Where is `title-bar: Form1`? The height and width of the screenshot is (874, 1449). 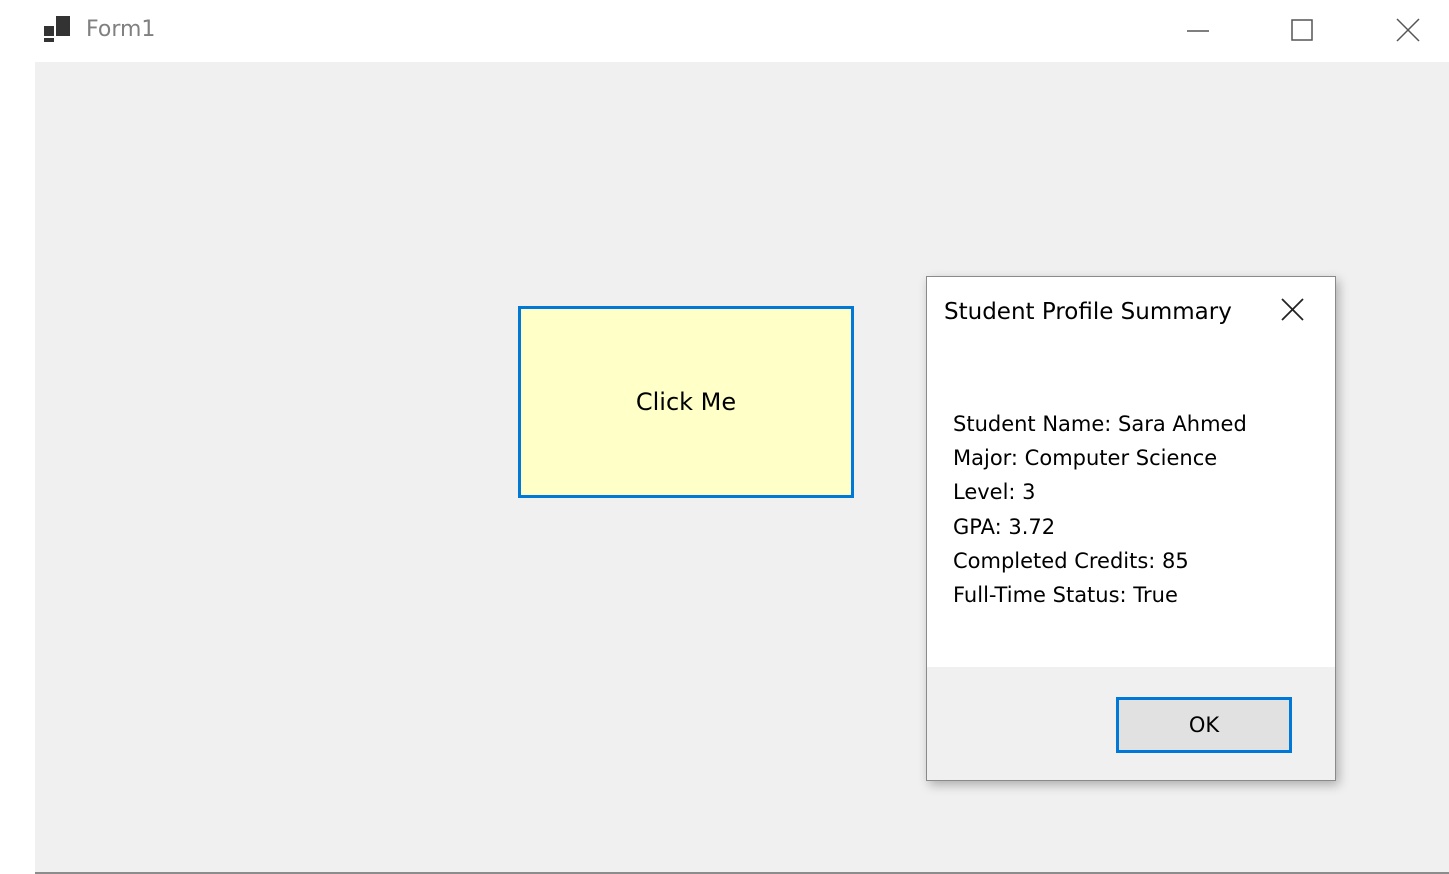 title-bar: Form1 is located at coordinates (724, 31).